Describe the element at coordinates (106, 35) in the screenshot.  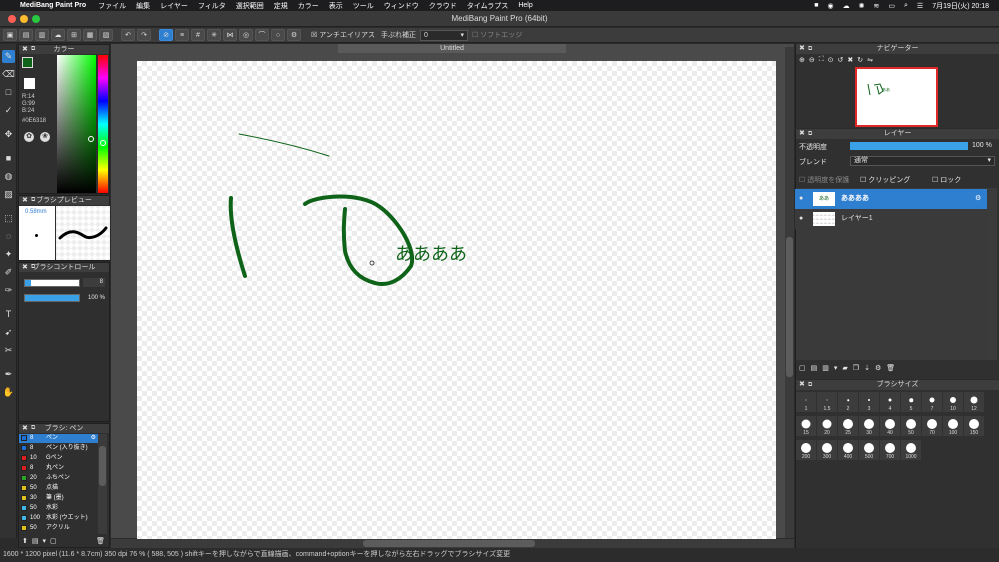
I see `page-manager-icon: ▧` at that location.